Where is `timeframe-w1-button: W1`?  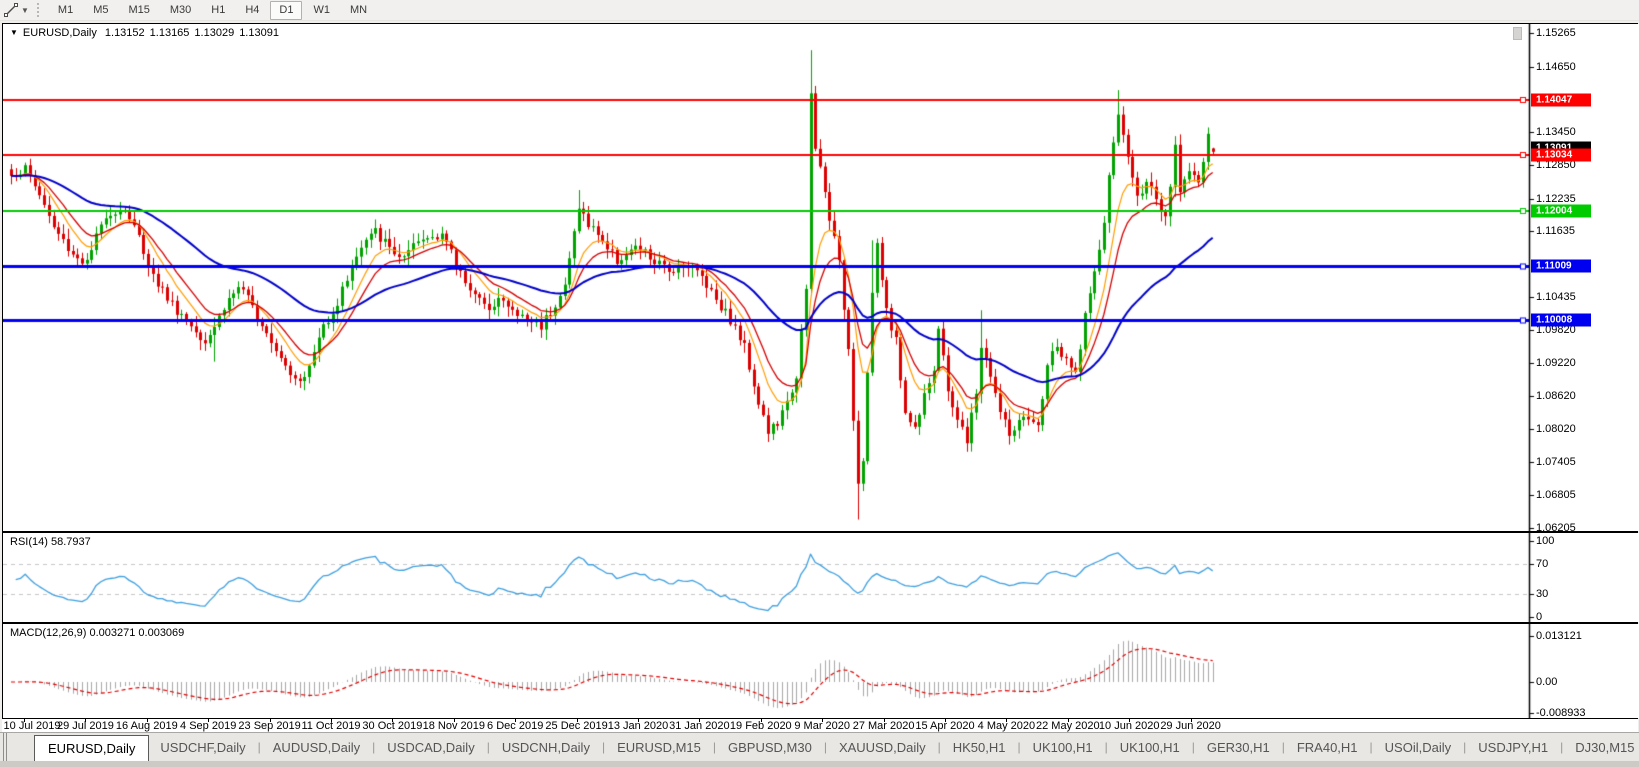
timeframe-w1-button: W1 is located at coordinates (321, 10).